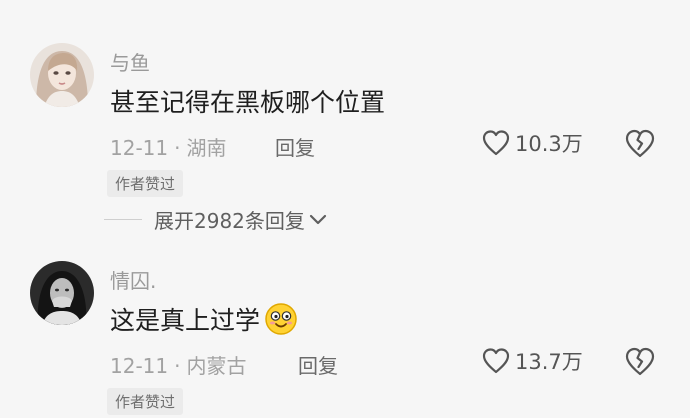 Image resolution: width=690 pixels, height=418 pixels. What do you see at coordinates (229, 221) in the screenshot?
I see `expand-replies-label: 展开2982条回复` at bounding box center [229, 221].